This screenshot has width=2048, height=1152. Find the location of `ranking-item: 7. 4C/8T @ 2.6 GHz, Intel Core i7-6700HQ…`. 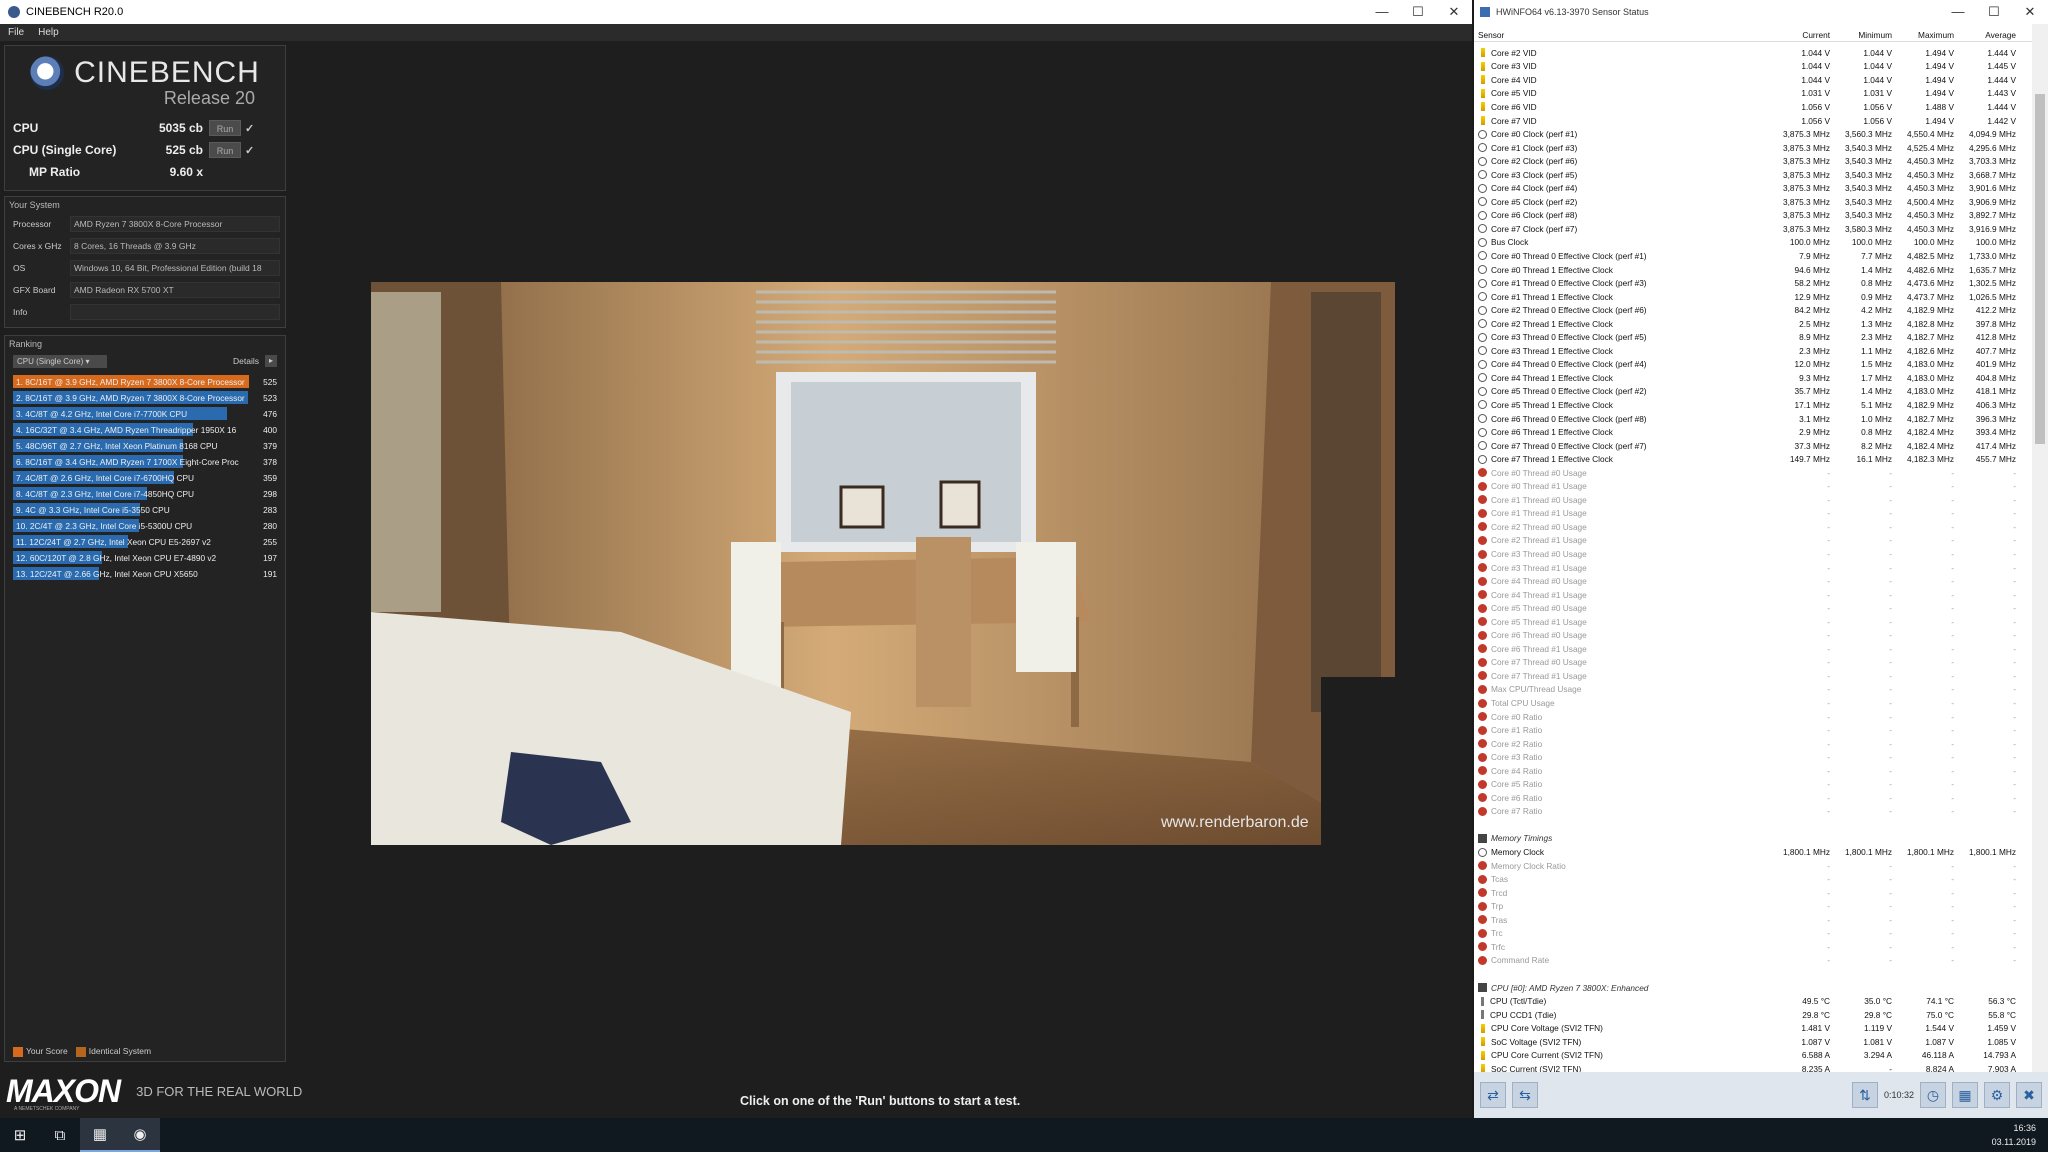

ranking-item: 7. 4C/8T @ 2.6 GHz, Intel Core i7-6700HQ… is located at coordinates (145, 478).